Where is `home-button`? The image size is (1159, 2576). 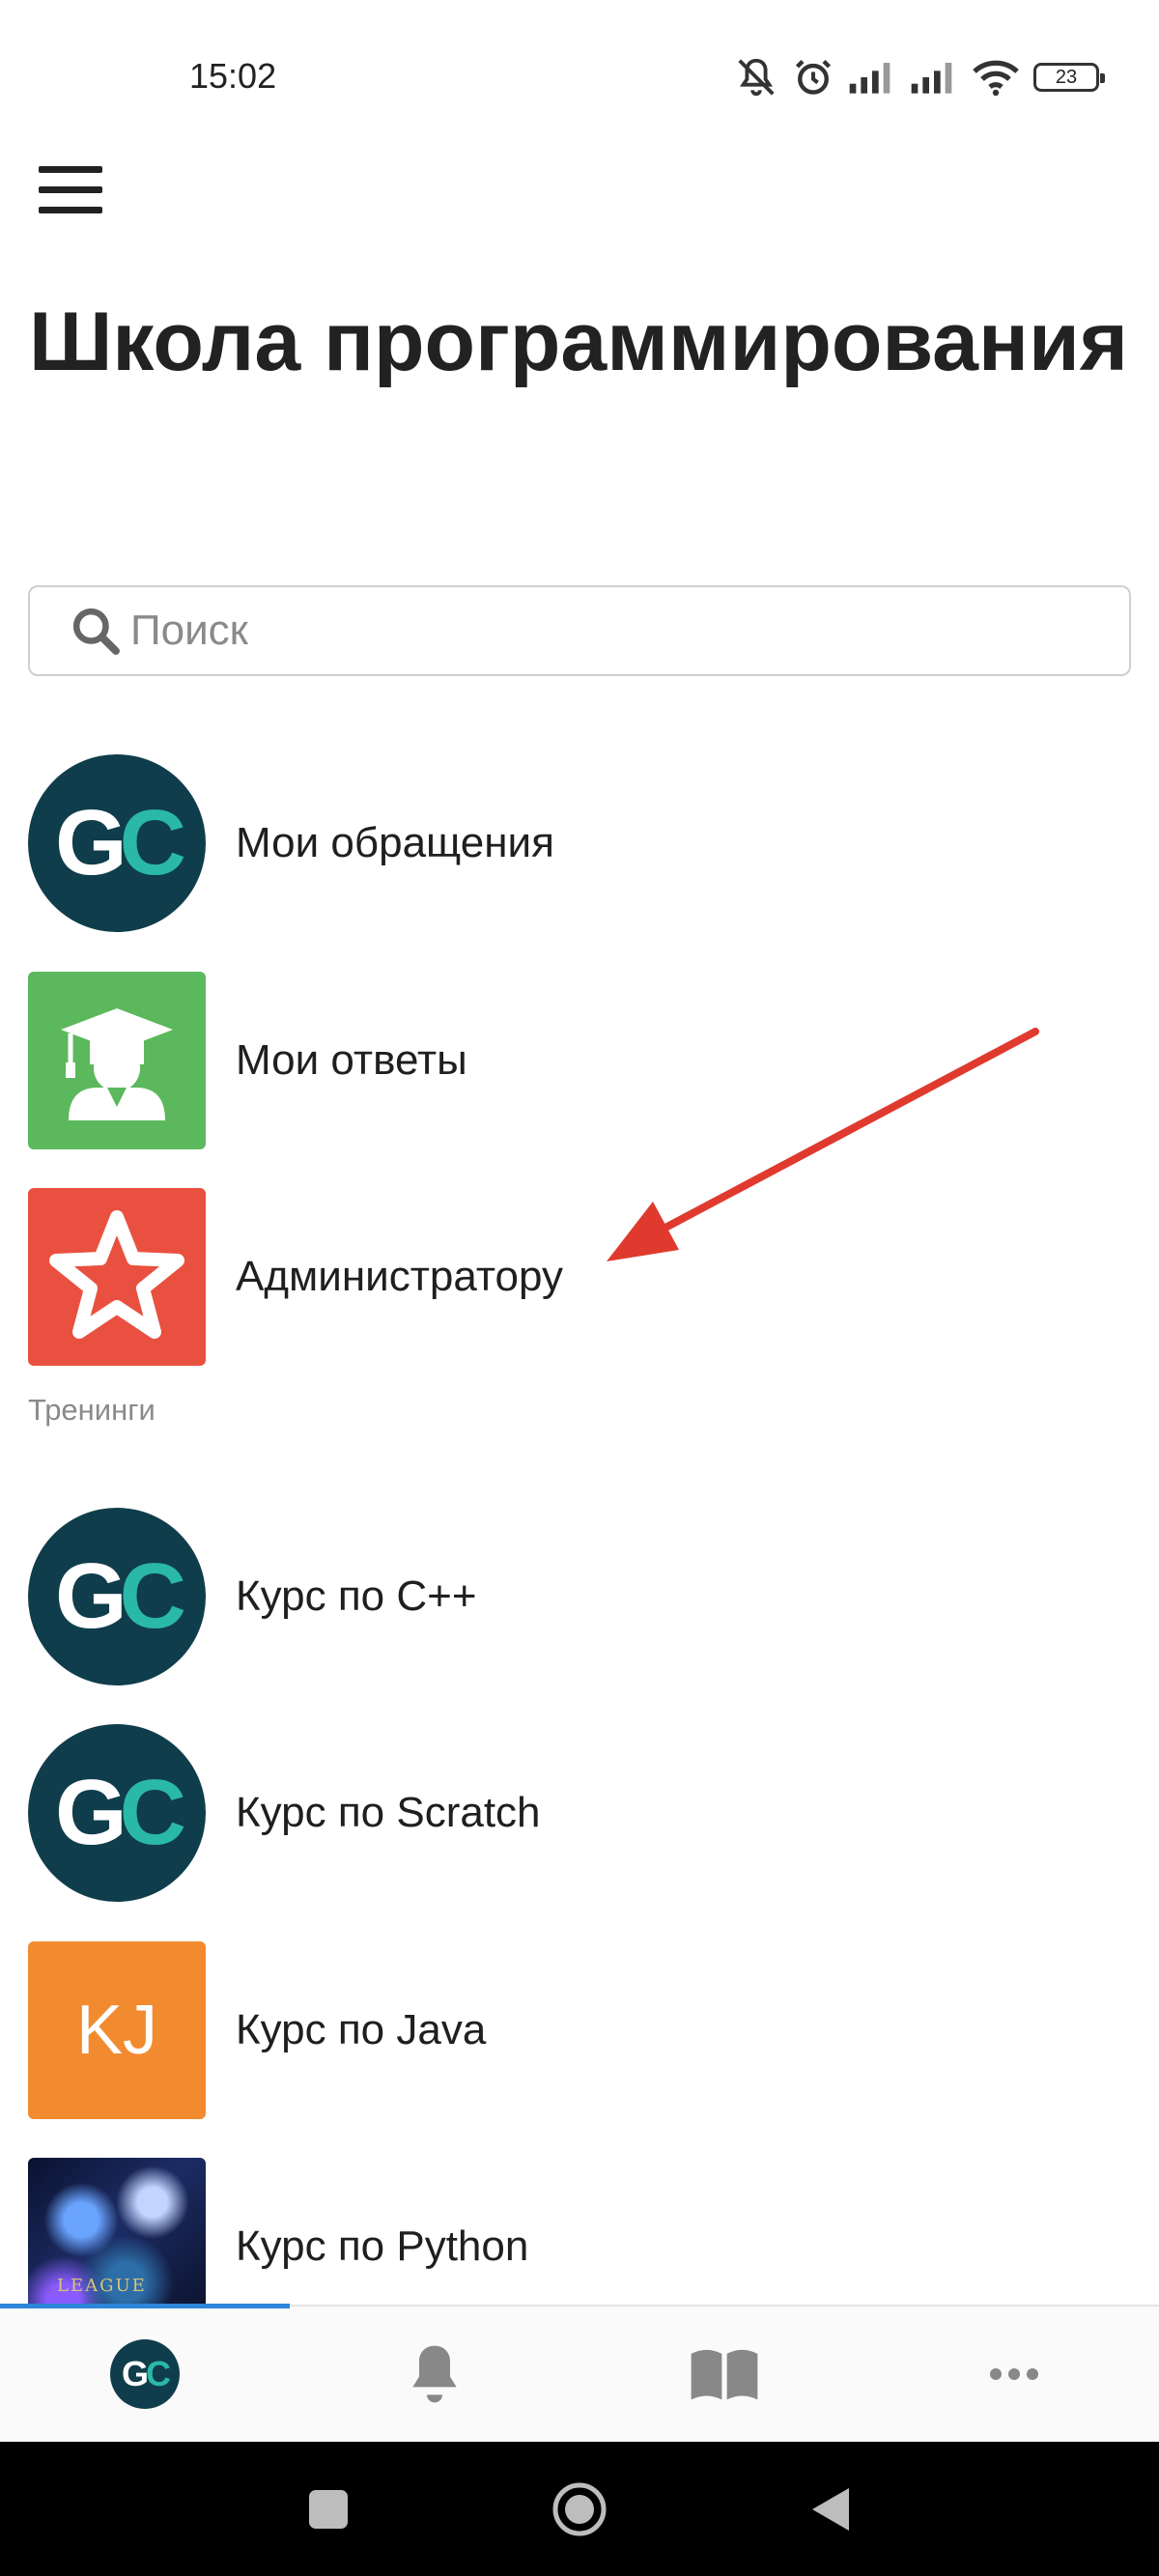
home-button is located at coordinates (579, 2509).